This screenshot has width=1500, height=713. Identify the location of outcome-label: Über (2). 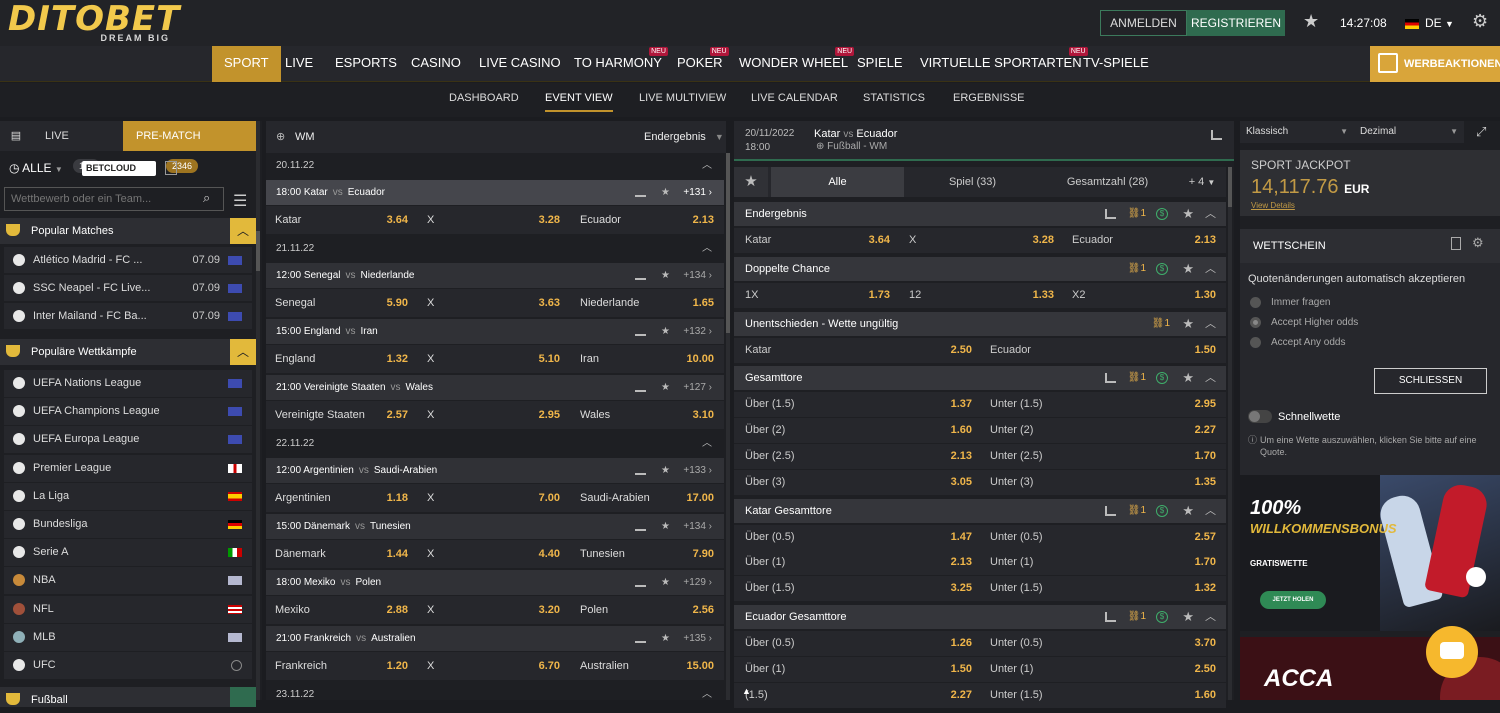
(765, 430).